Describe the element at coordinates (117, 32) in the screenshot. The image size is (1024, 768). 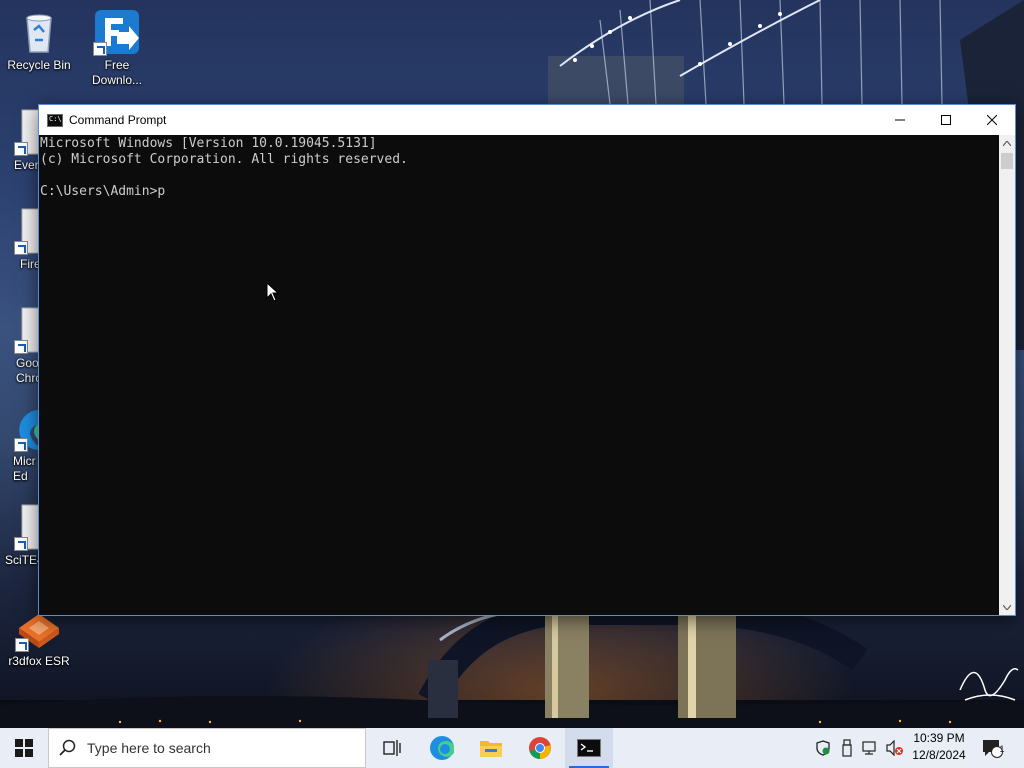
I see `free-download-manager-icon` at that location.